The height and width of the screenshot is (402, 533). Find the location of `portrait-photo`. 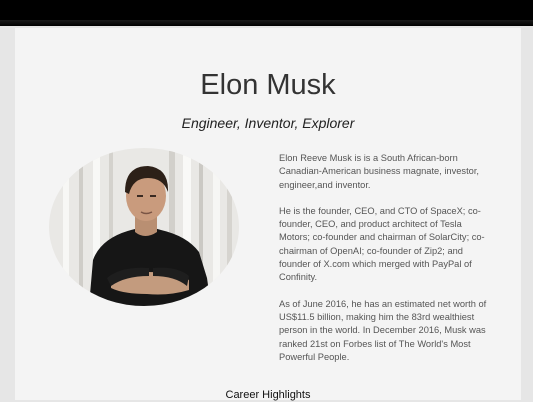

portrait-photo is located at coordinates (144, 227).